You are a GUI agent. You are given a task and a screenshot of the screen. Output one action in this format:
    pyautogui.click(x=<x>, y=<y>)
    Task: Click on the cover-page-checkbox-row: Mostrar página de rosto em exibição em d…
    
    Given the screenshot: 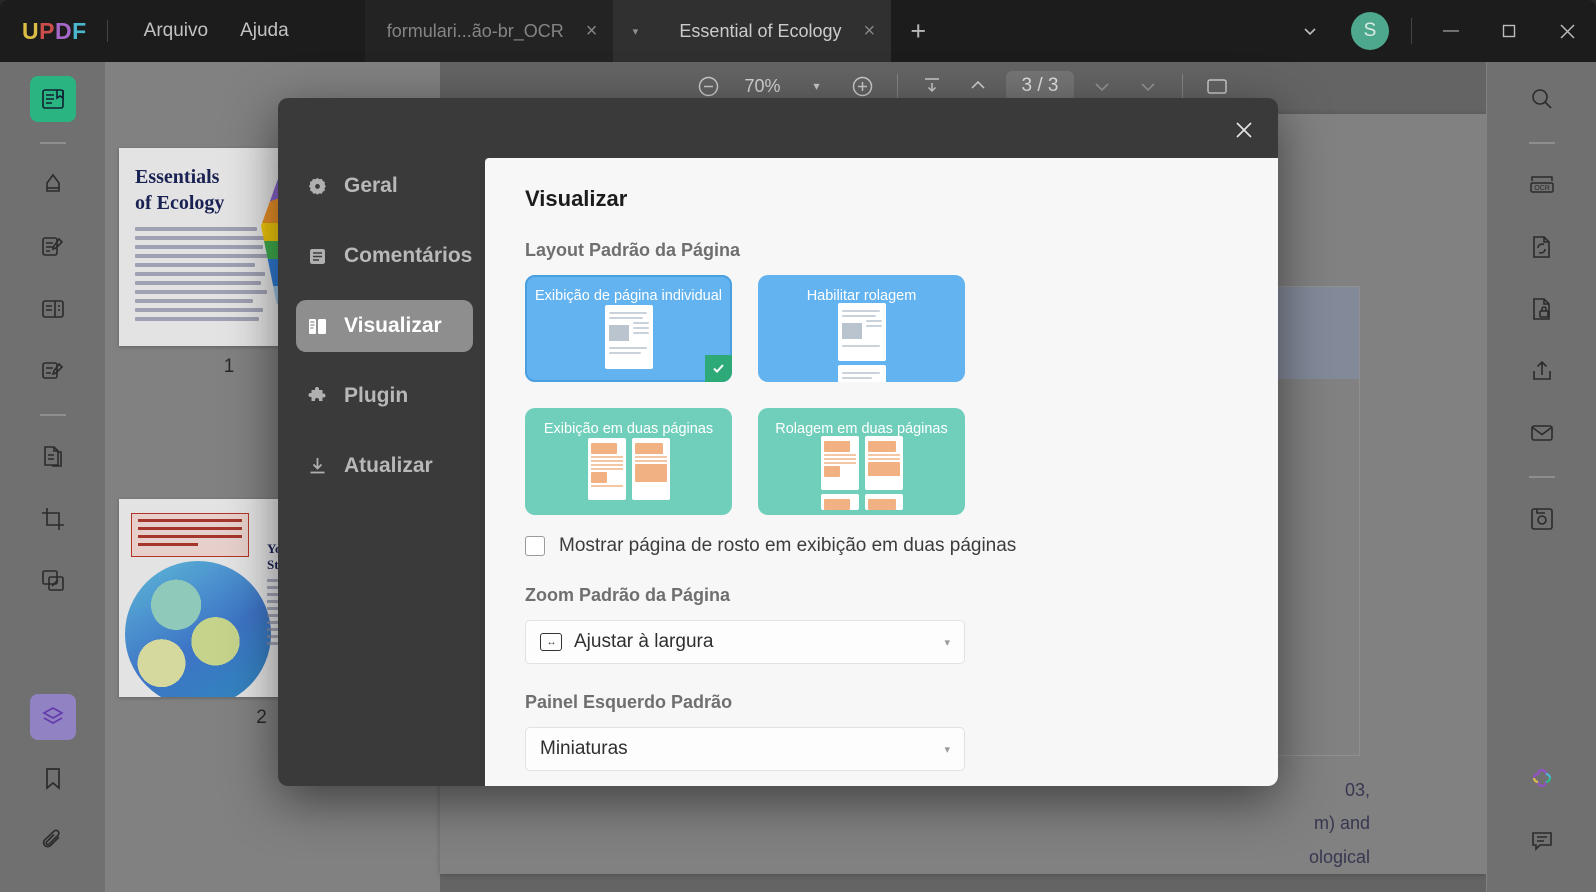 What is the action you would take?
    pyautogui.click(x=881, y=546)
    